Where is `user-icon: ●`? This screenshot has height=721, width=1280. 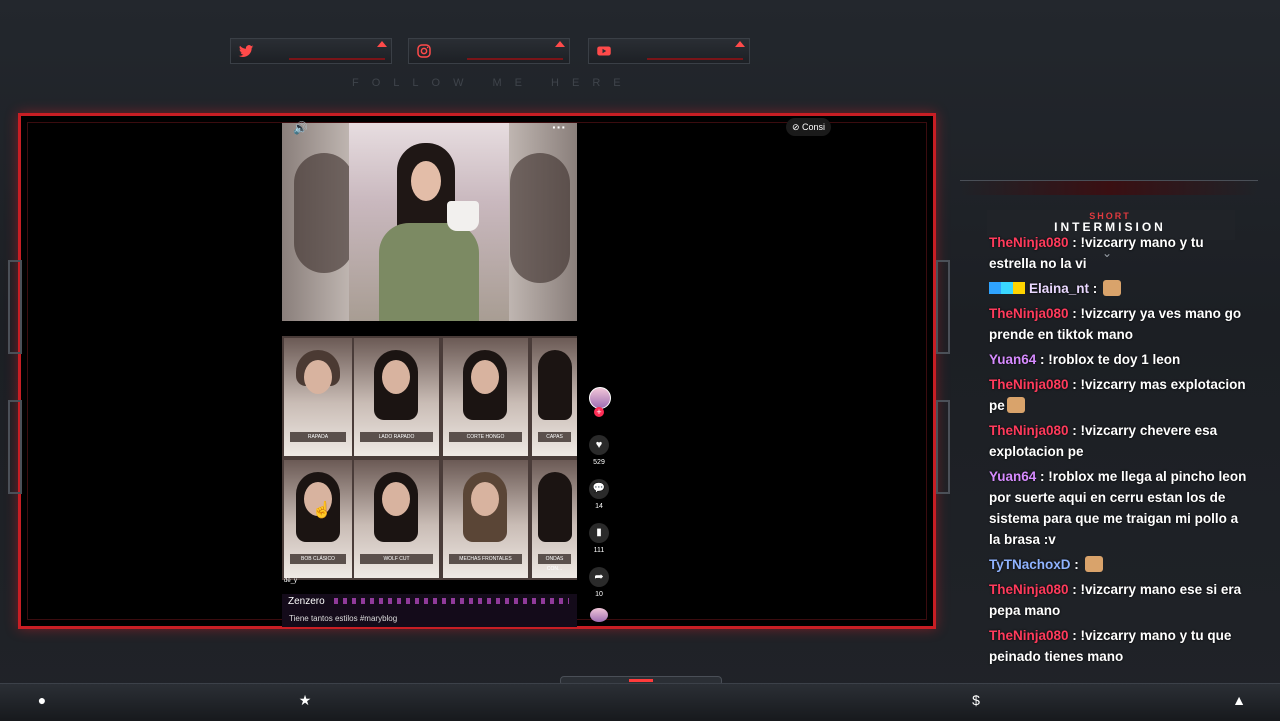
user-icon: ● is located at coordinates (42, 700).